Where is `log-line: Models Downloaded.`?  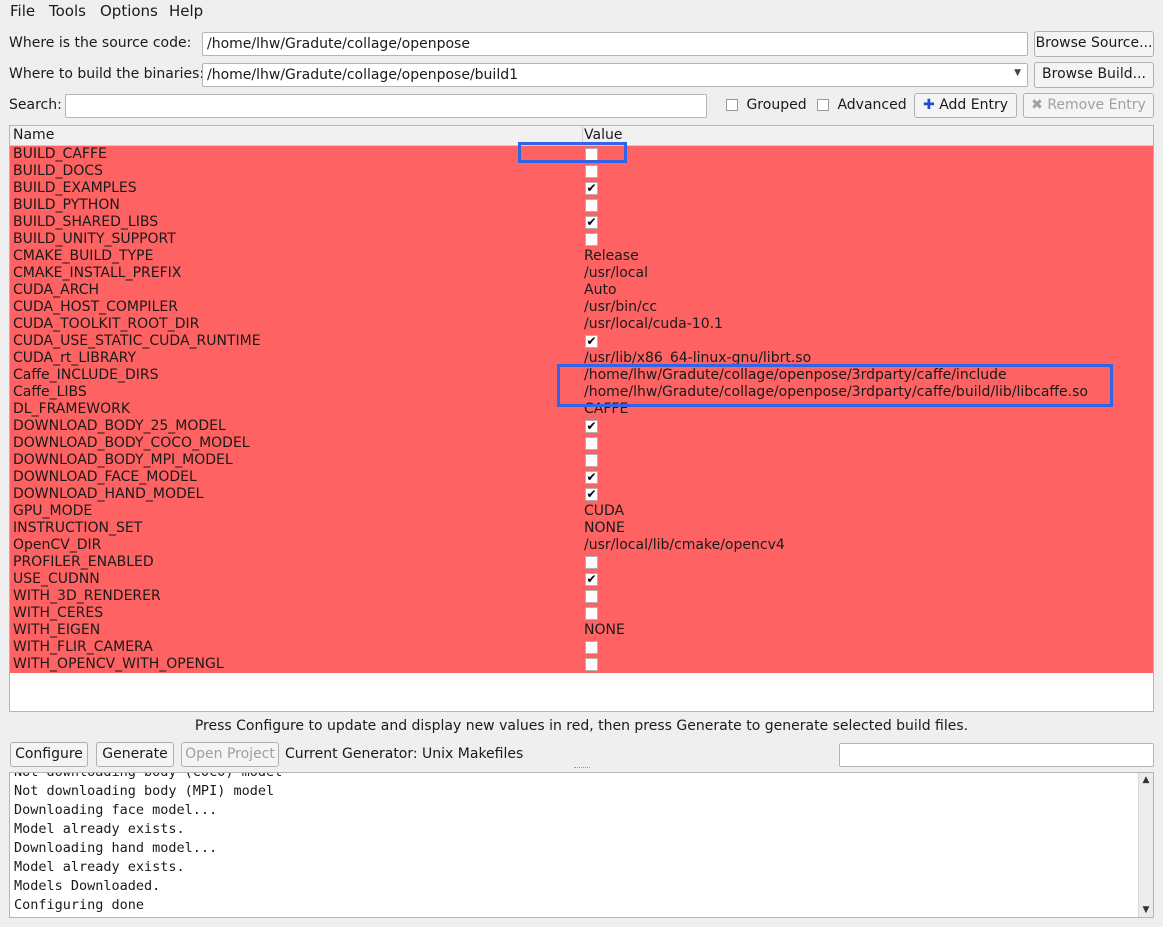 log-line: Models Downloaded. is located at coordinates (87, 886).